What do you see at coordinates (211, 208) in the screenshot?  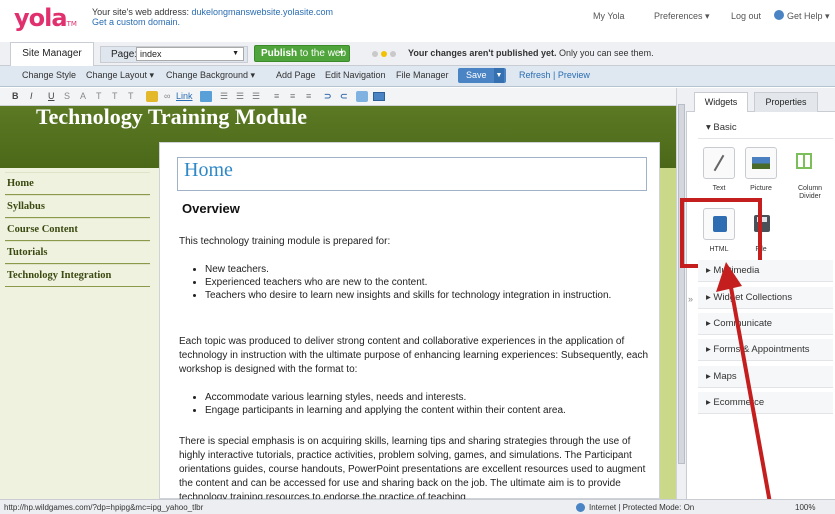 I see `overview-heading: Overview` at bounding box center [211, 208].